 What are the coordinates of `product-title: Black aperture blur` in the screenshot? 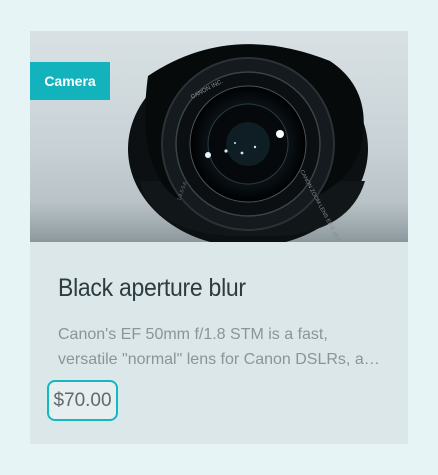 It's located at (152, 288).